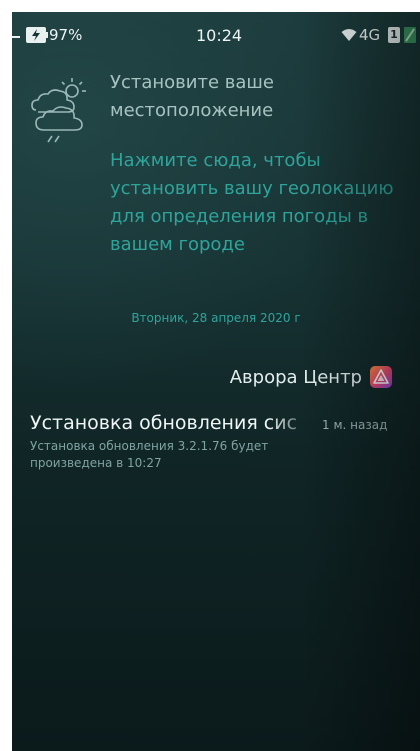 The width and height of the screenshot is (420, 751). What do you see at coordinates (219, 35) in the screenshot?
I see `clock: 10:24` at bounding box center [219, 35].